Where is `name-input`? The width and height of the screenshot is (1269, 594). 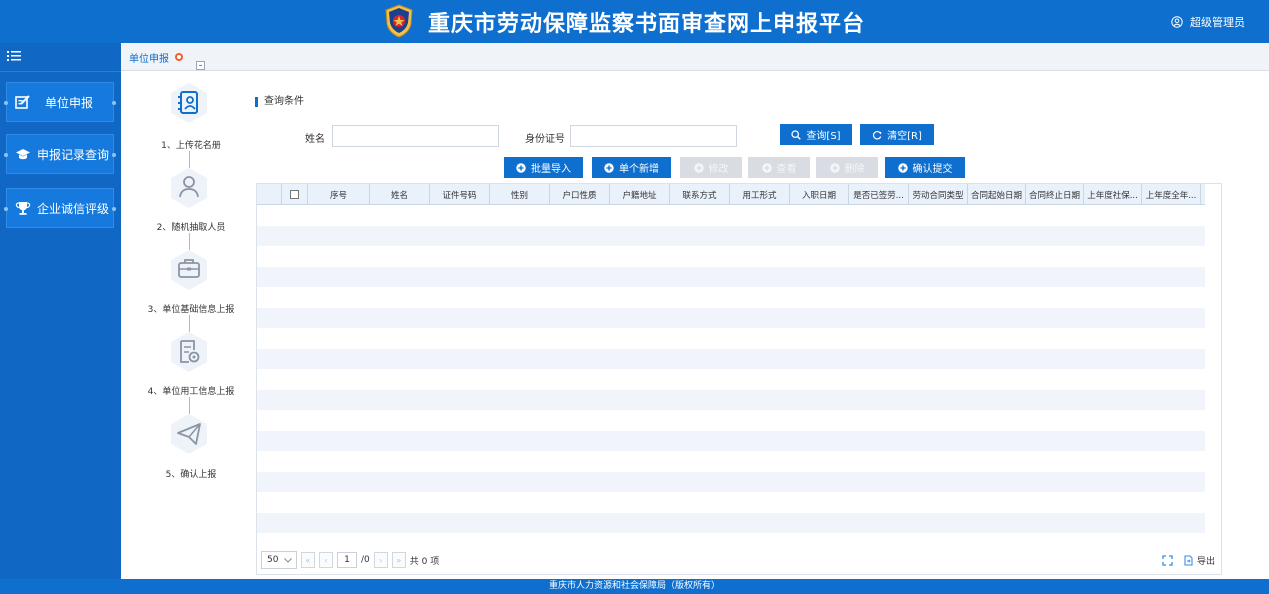
name-input is located at coordinates (415, 136).